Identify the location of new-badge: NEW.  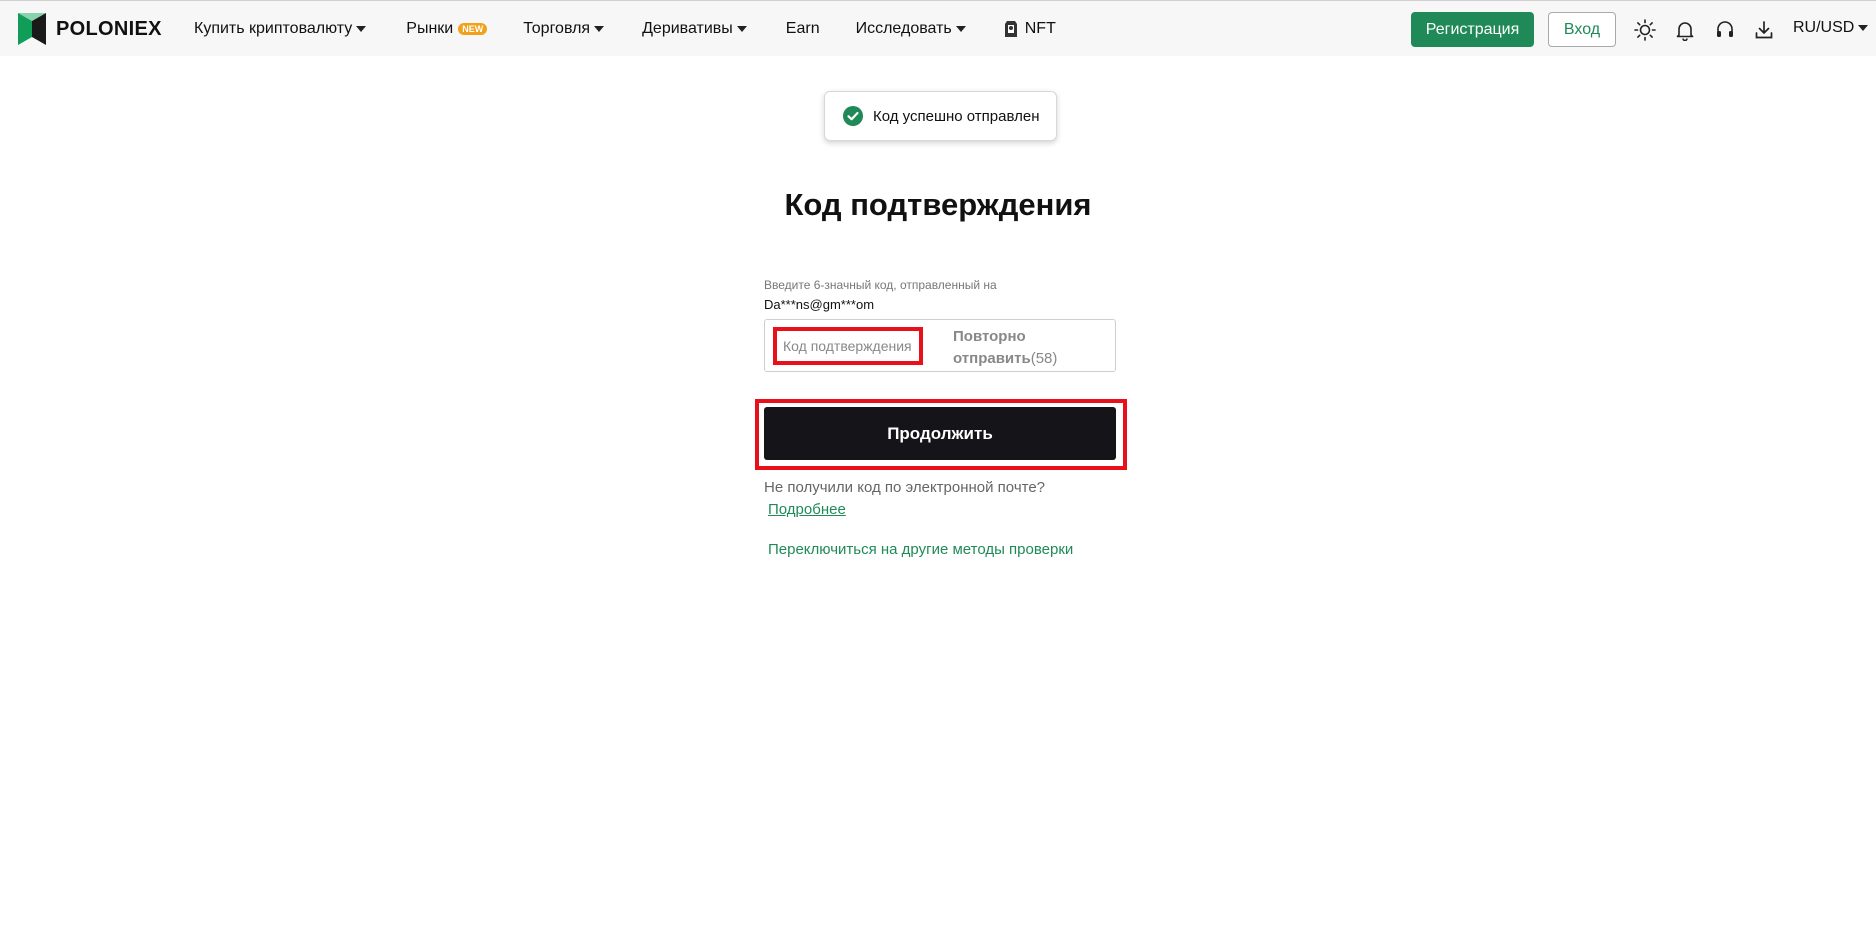
(473, 29).